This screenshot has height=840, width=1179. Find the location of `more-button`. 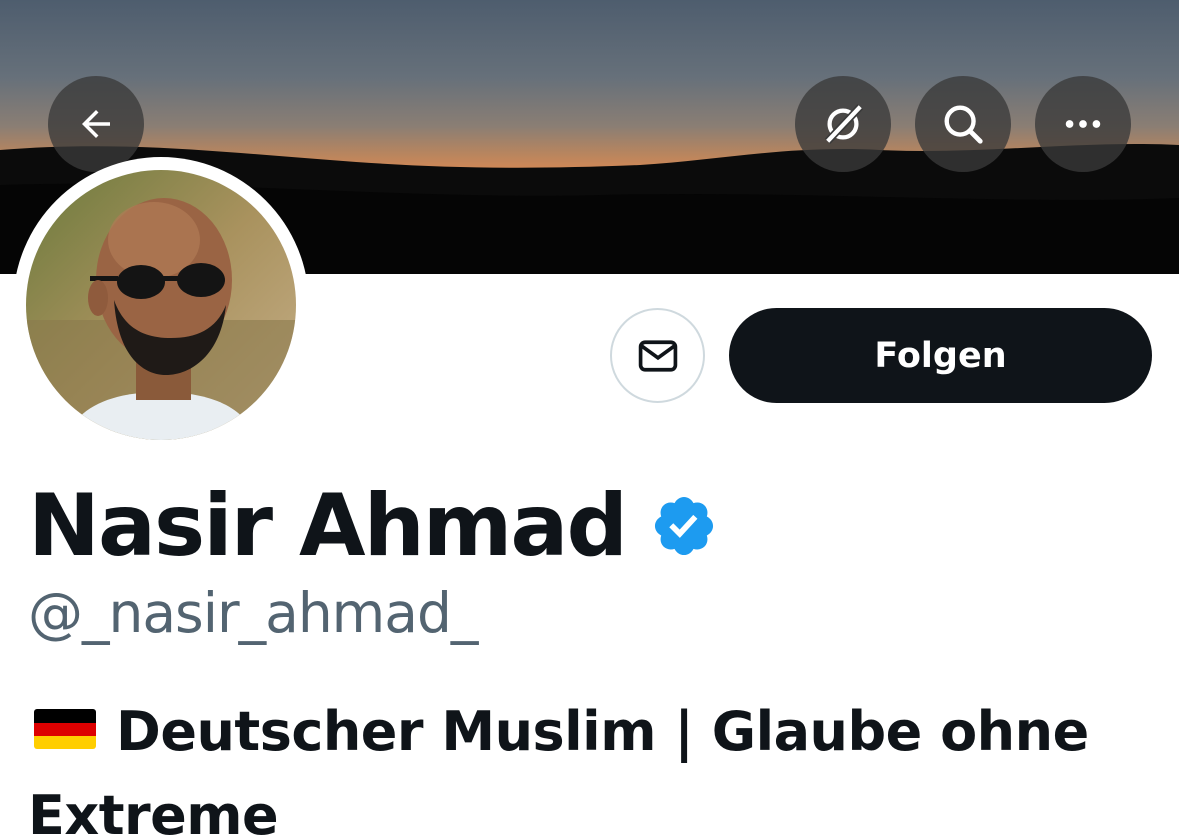

more-button is located at coordinates (1083, 124).